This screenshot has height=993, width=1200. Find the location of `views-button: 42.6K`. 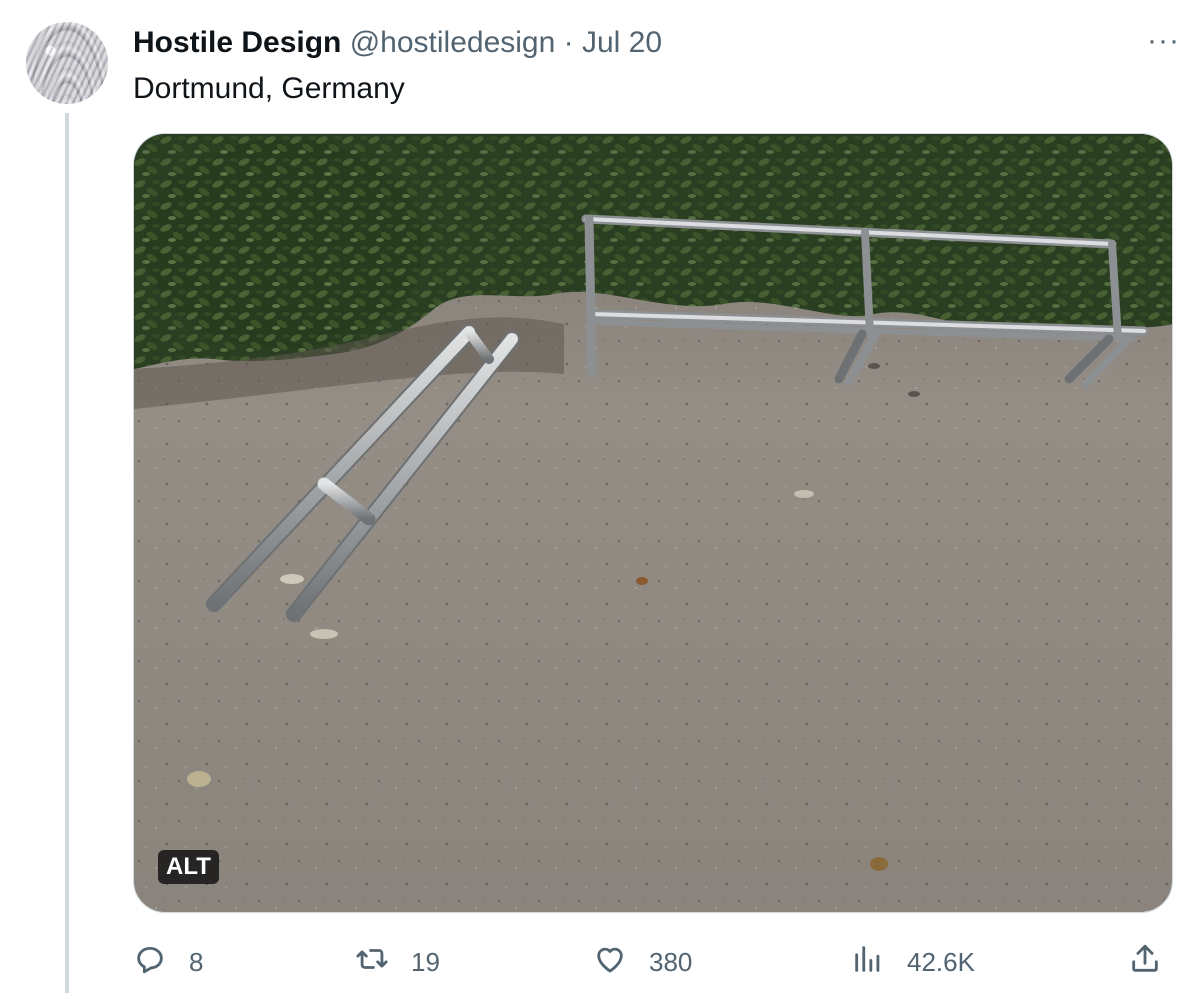

views-button: 42.6K is located at coordinates (913, 962).